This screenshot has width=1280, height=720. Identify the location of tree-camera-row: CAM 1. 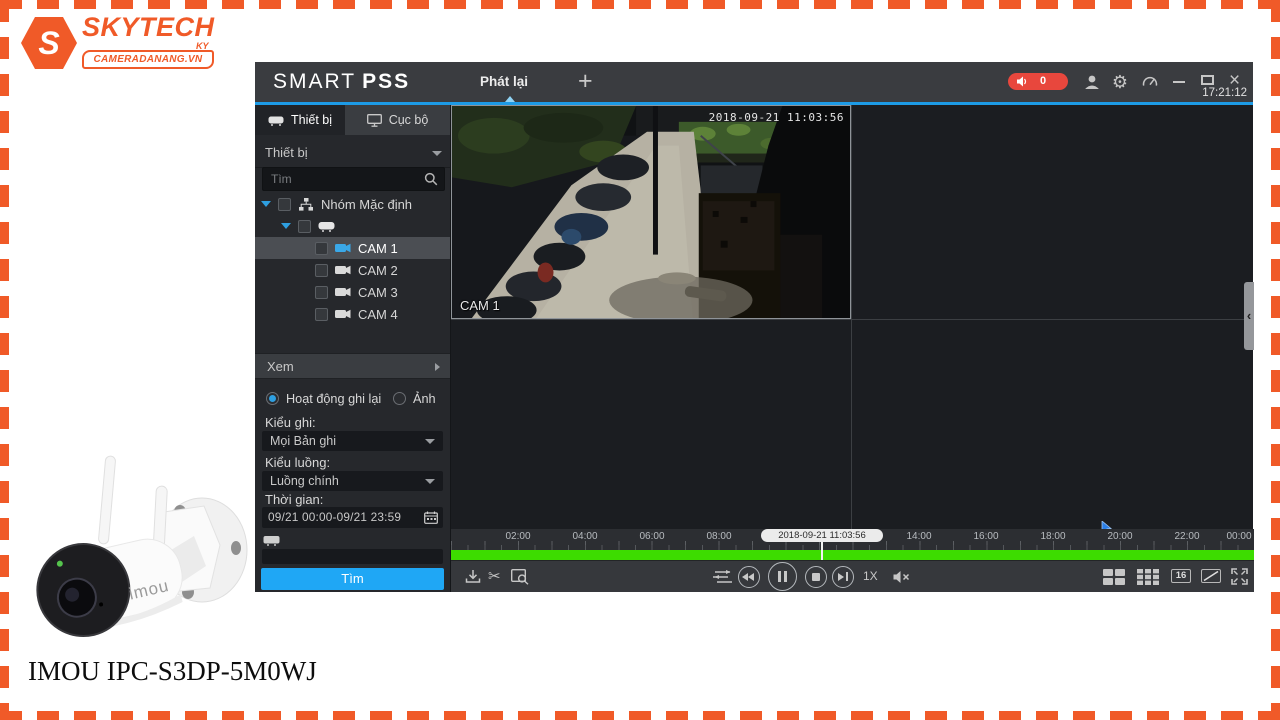
(352, 248).